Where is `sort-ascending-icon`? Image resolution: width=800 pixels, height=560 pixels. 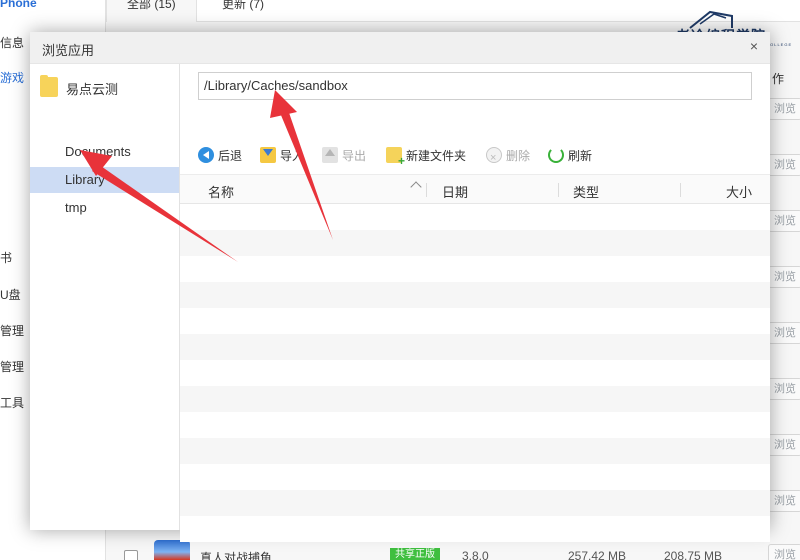
sort-ascending-icon is located at coordinates (416, 187).